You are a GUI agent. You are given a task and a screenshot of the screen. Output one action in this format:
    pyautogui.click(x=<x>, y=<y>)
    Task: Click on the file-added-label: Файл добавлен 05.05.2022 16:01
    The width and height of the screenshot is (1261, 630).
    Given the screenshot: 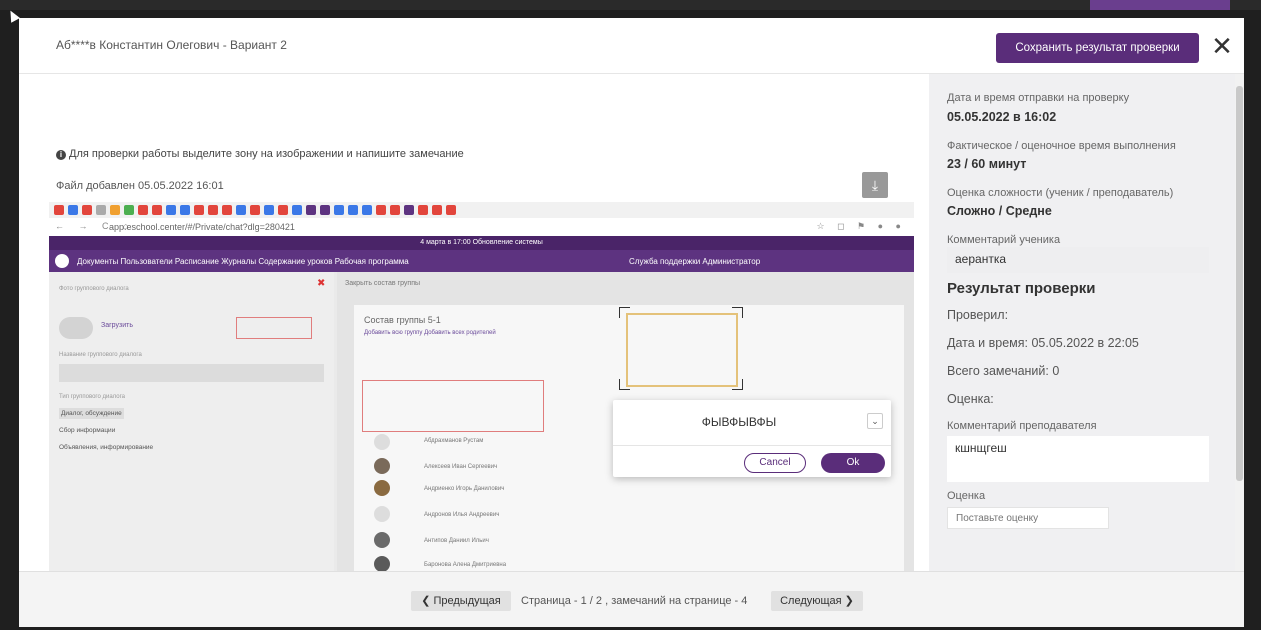 What is the action you would take?
    pyautogui.click(x=140, y=186)
    